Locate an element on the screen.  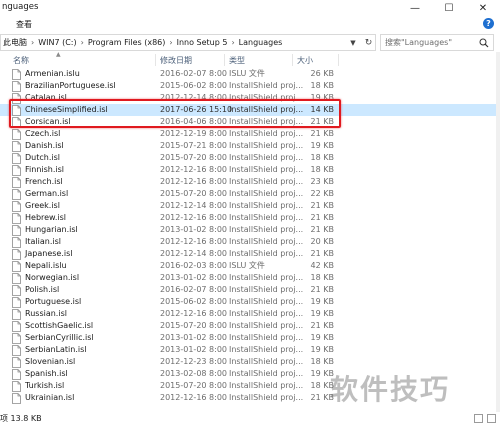
file-date: 2013-02-08 8:00 is located at coordinates (193, 373).